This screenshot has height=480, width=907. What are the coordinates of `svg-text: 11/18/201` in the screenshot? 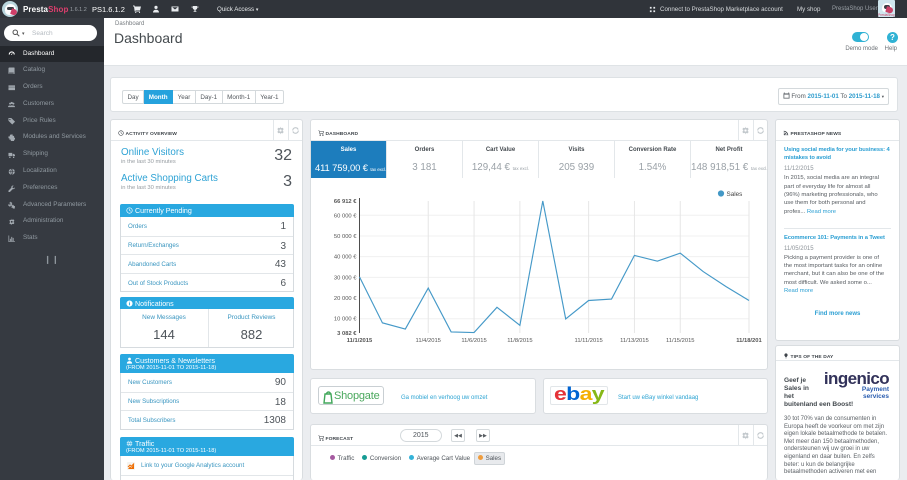 It's located at (749, 341).